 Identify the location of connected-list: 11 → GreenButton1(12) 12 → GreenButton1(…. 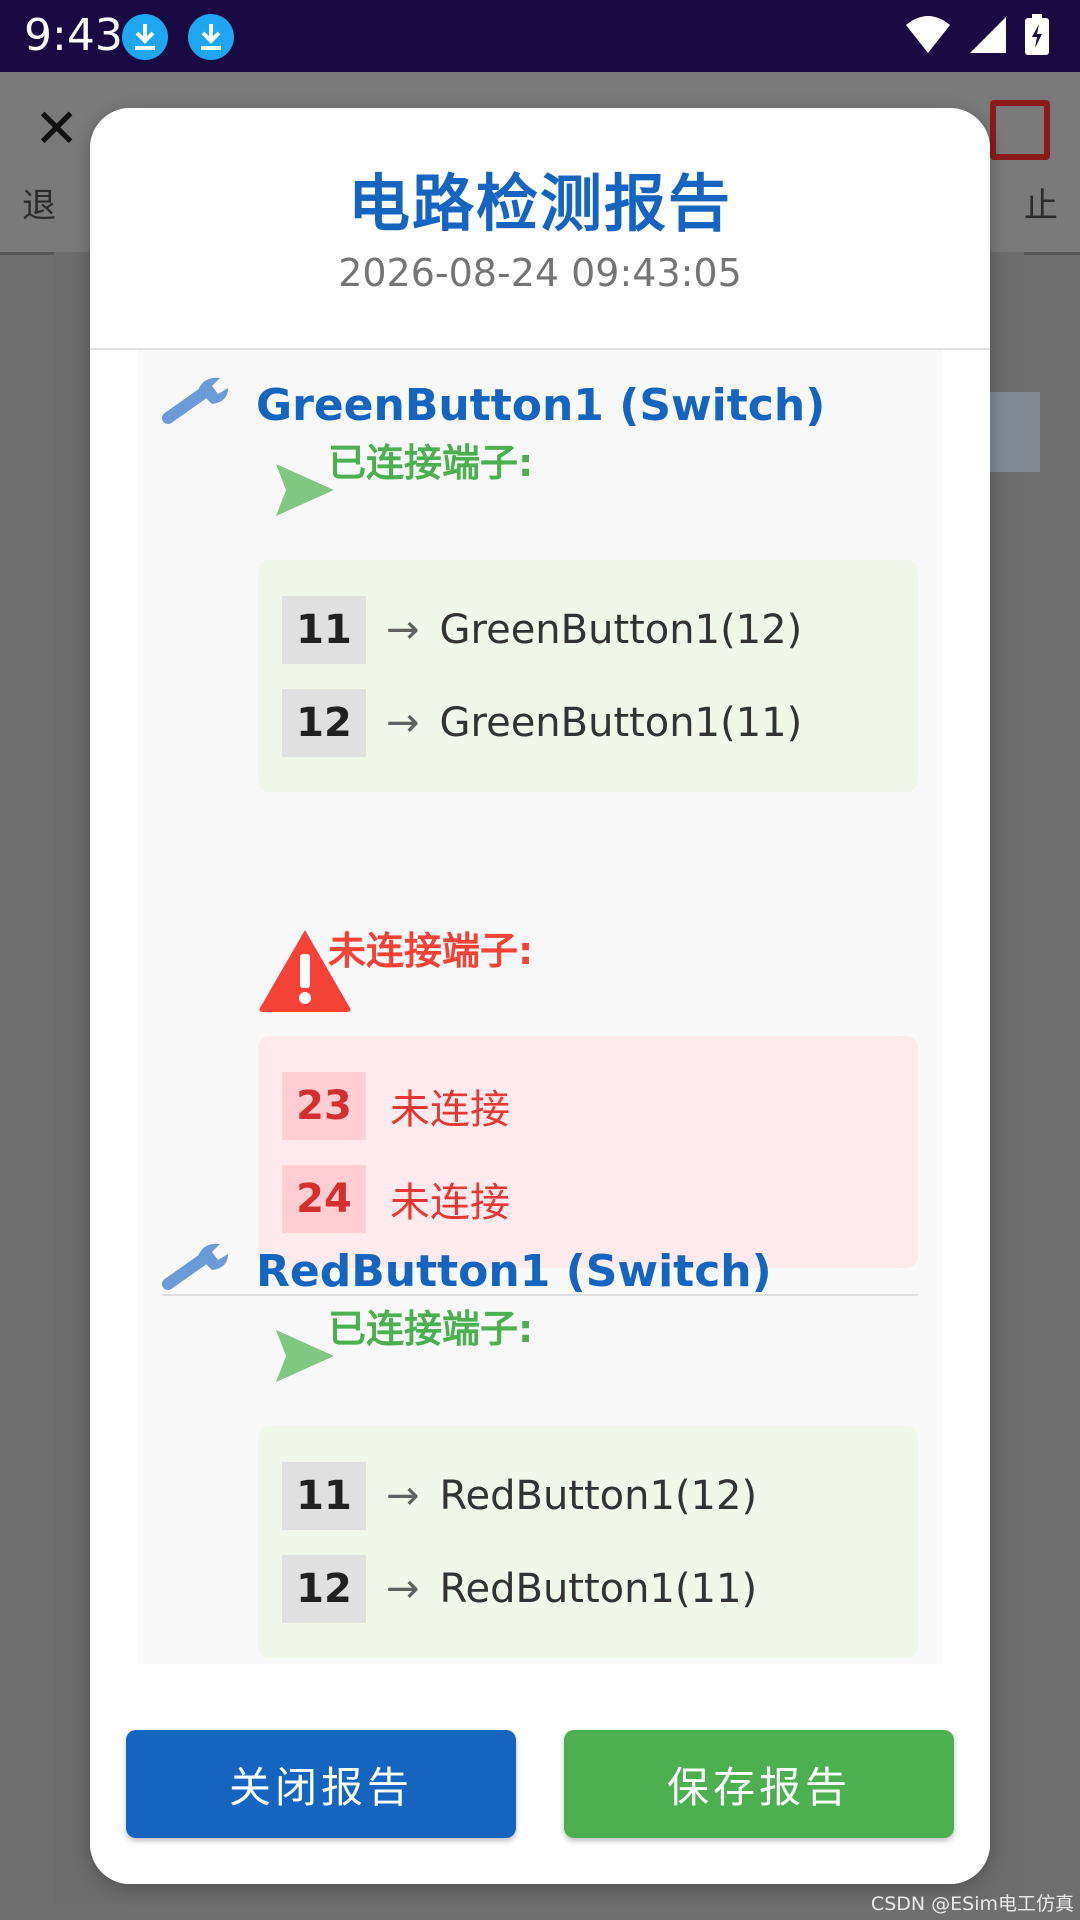
(588, 676).